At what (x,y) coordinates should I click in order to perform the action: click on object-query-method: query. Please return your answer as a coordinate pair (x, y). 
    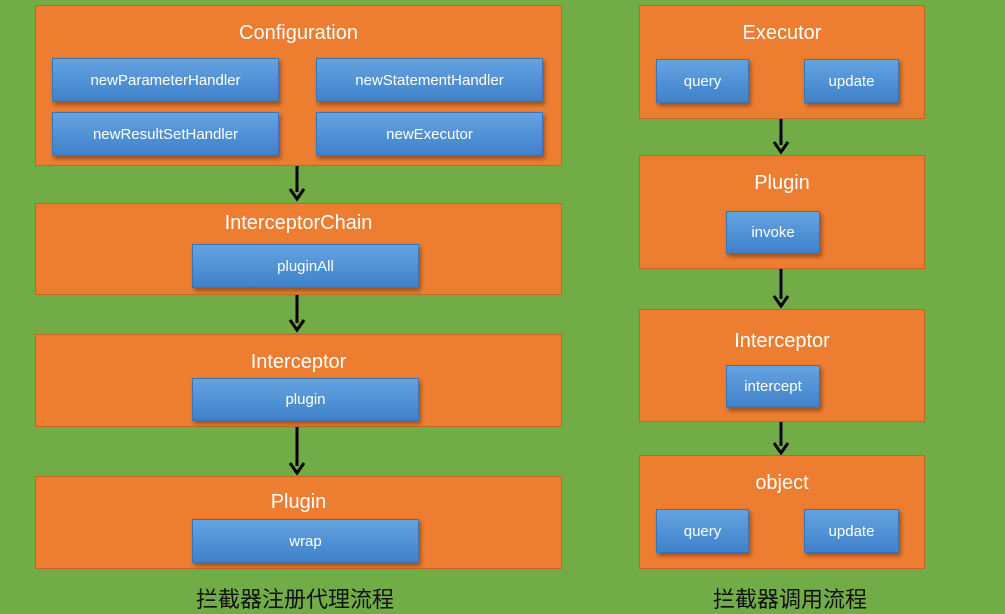
    Looking at the image, I should click on (702, 531).